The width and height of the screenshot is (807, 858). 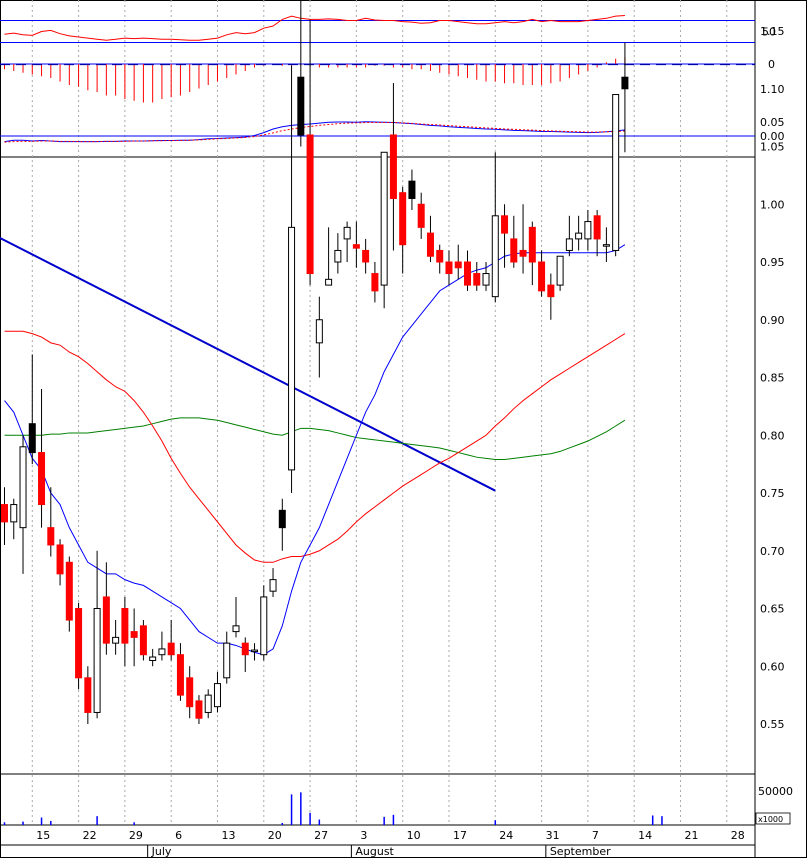 What do you see at coordinates (374, 851) in the screenshot?
I see `x-month-label: August` at bounding box center [374, 851].